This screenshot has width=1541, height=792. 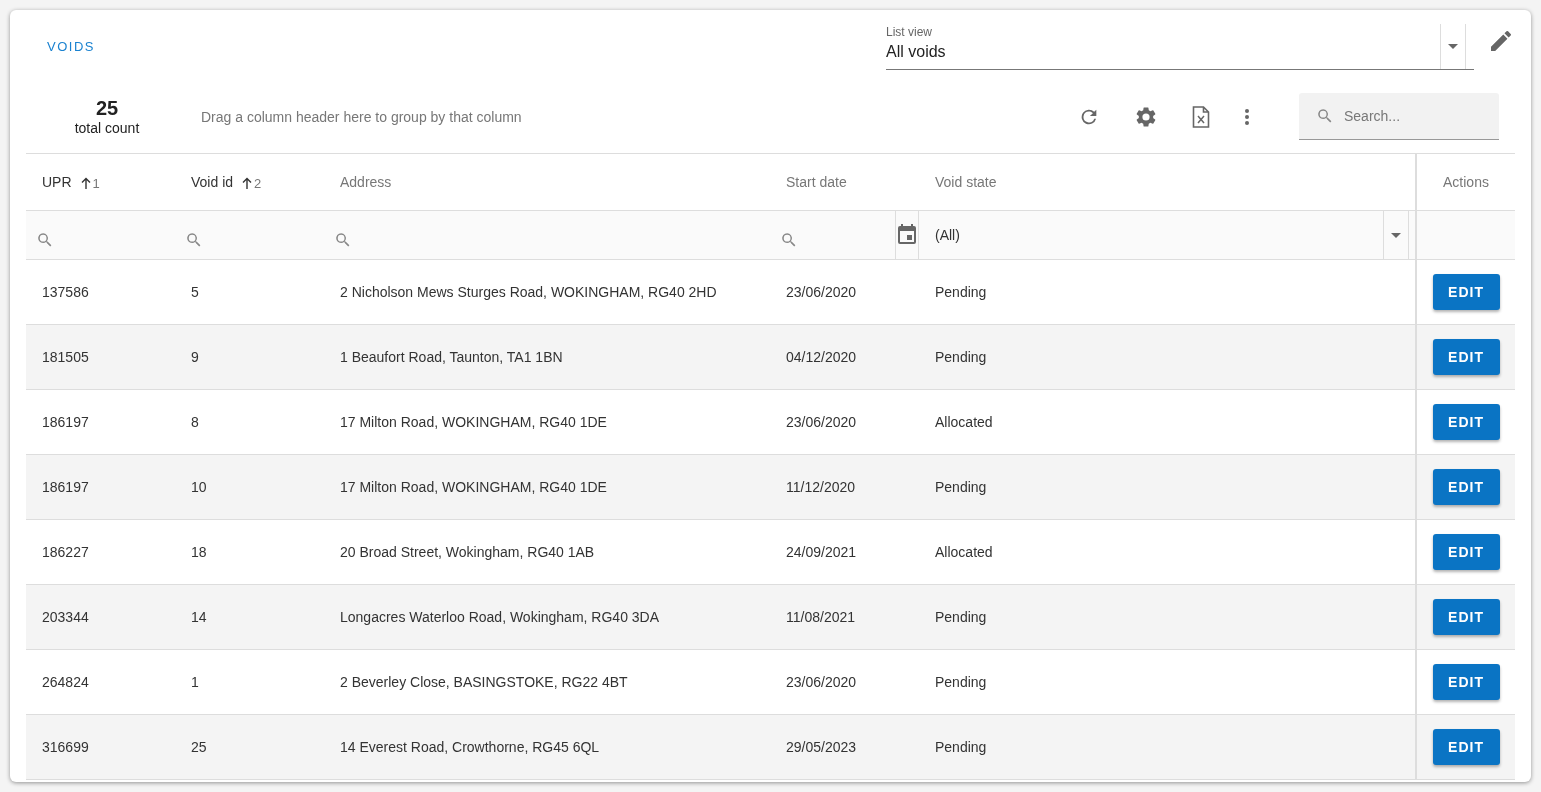 What do you see at coordinates (821, 357) in the screenshot?
I see `table-cell: 04/12/2020` at bounding box center [821, 357].